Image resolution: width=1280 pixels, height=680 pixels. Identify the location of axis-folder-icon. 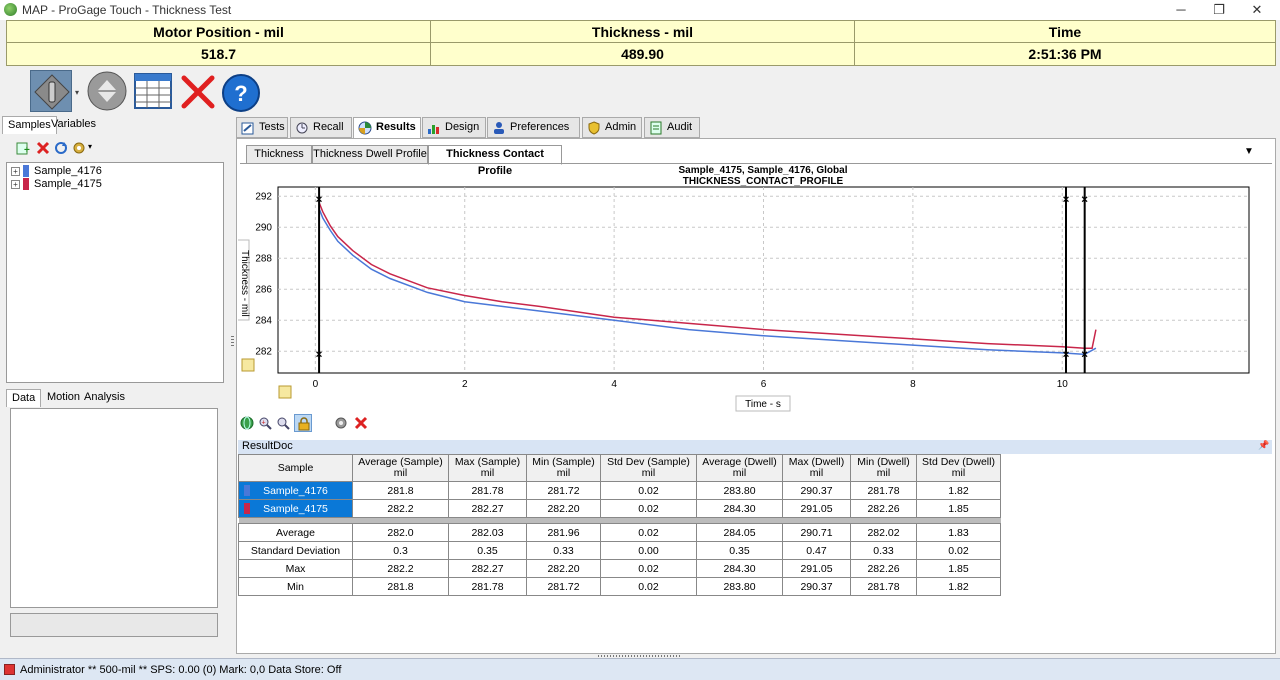
(285, 392).